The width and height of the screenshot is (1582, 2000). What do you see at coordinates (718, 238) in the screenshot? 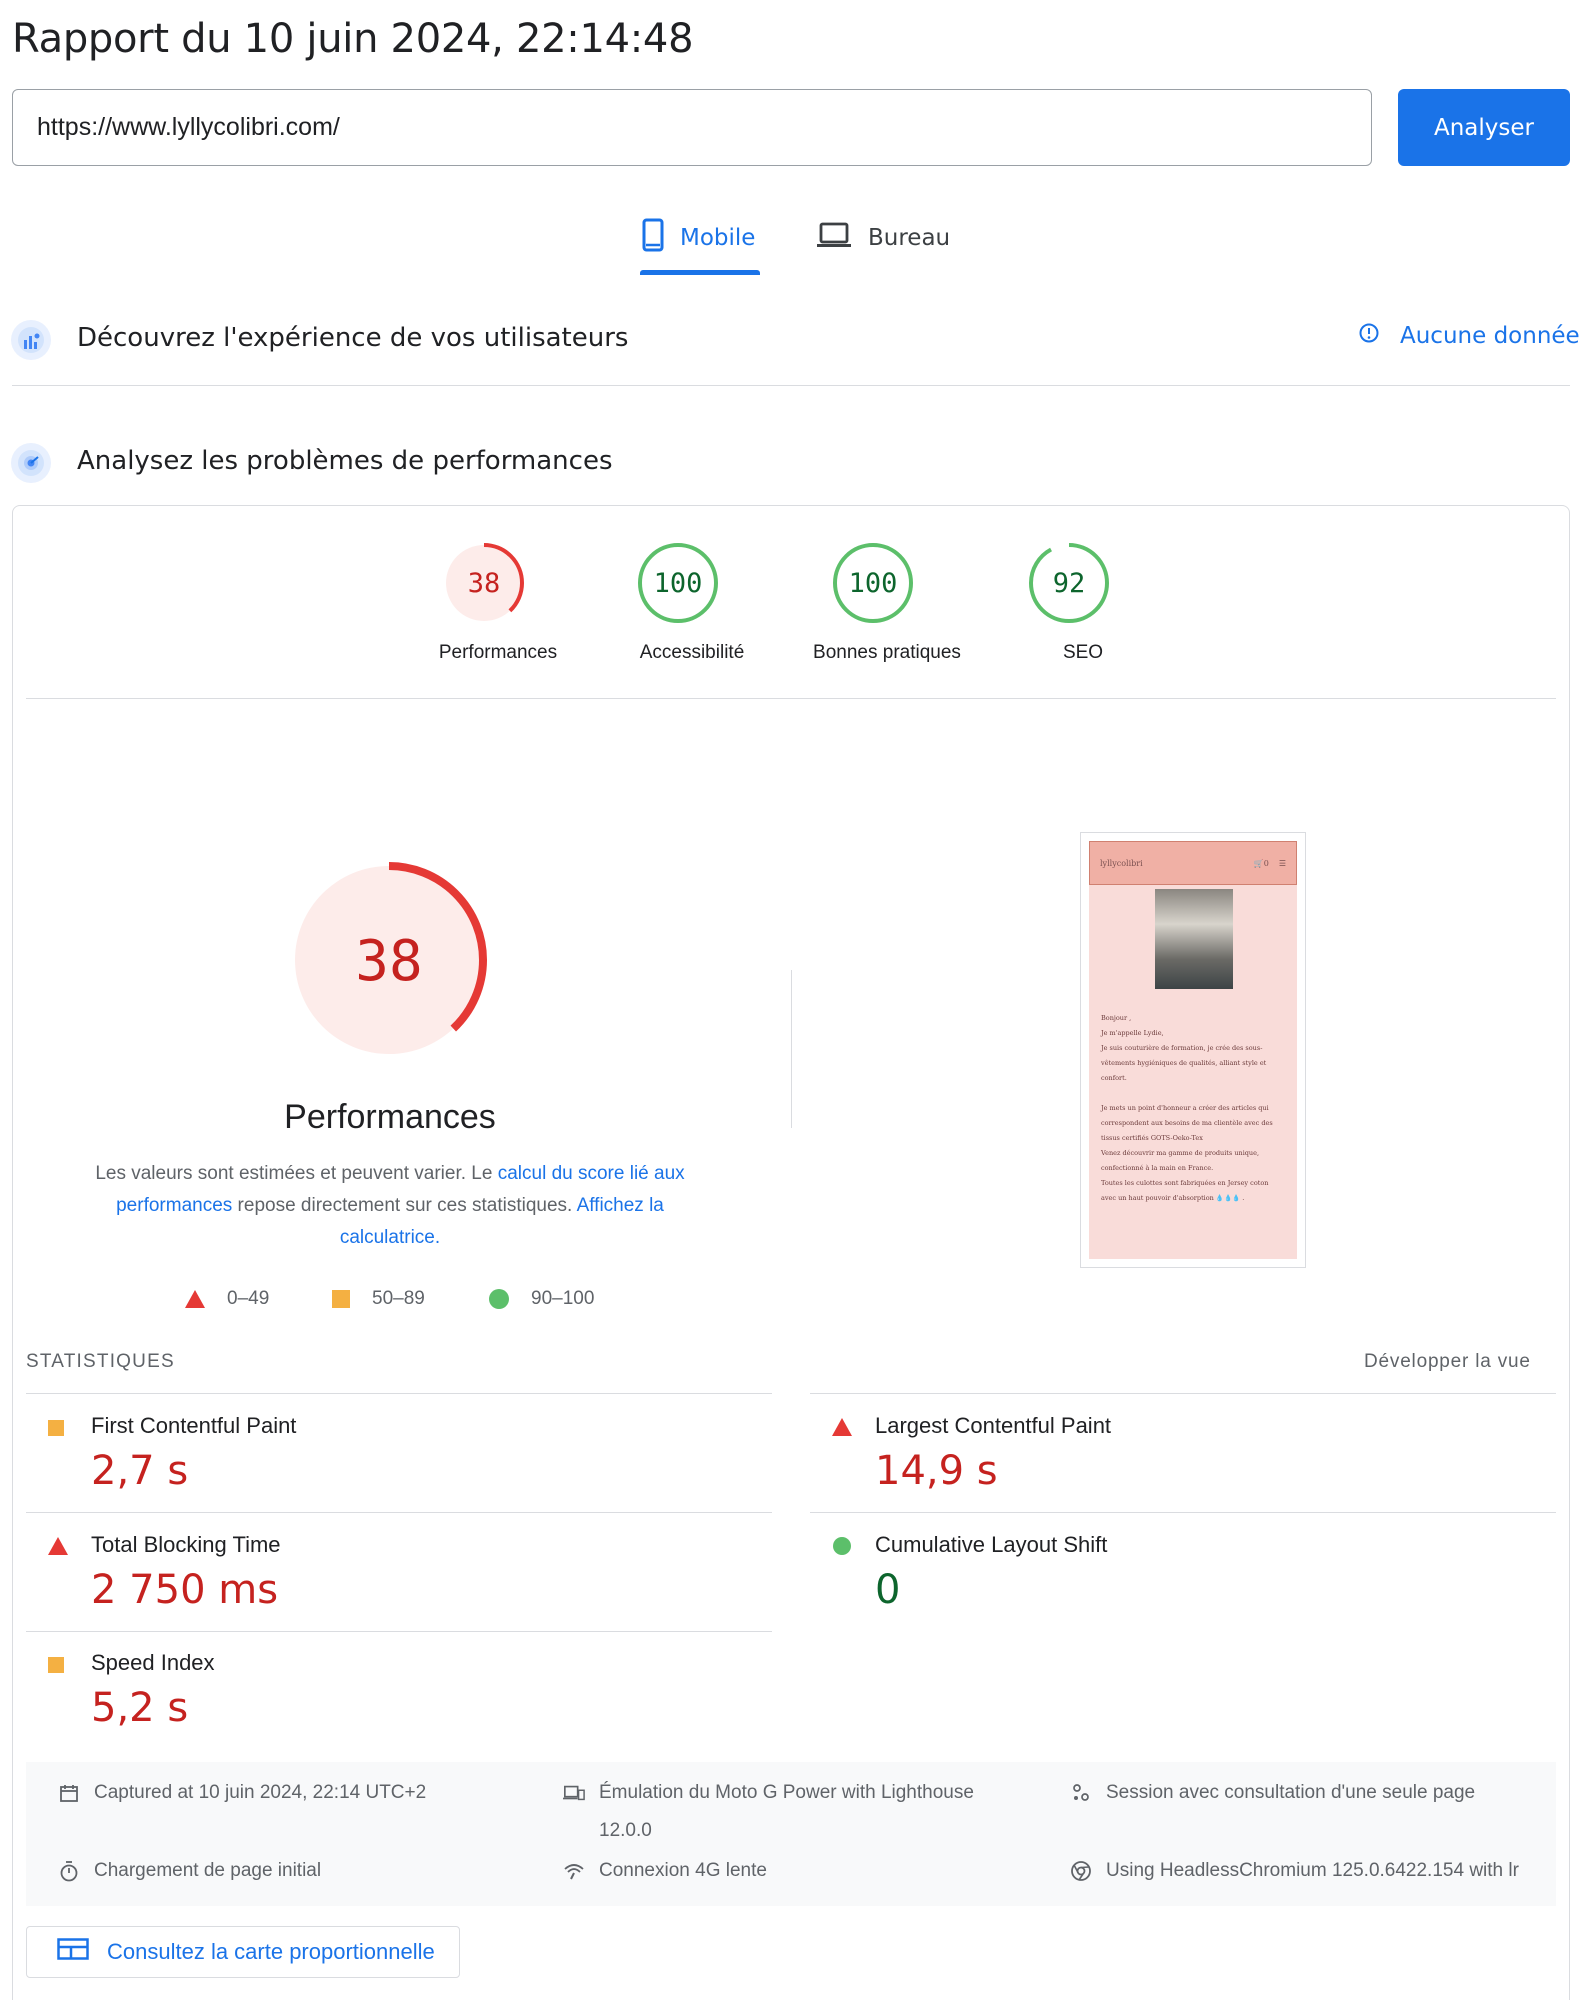
I see `tab-mobile-label: Mobile` at bounding box center [718, 238].